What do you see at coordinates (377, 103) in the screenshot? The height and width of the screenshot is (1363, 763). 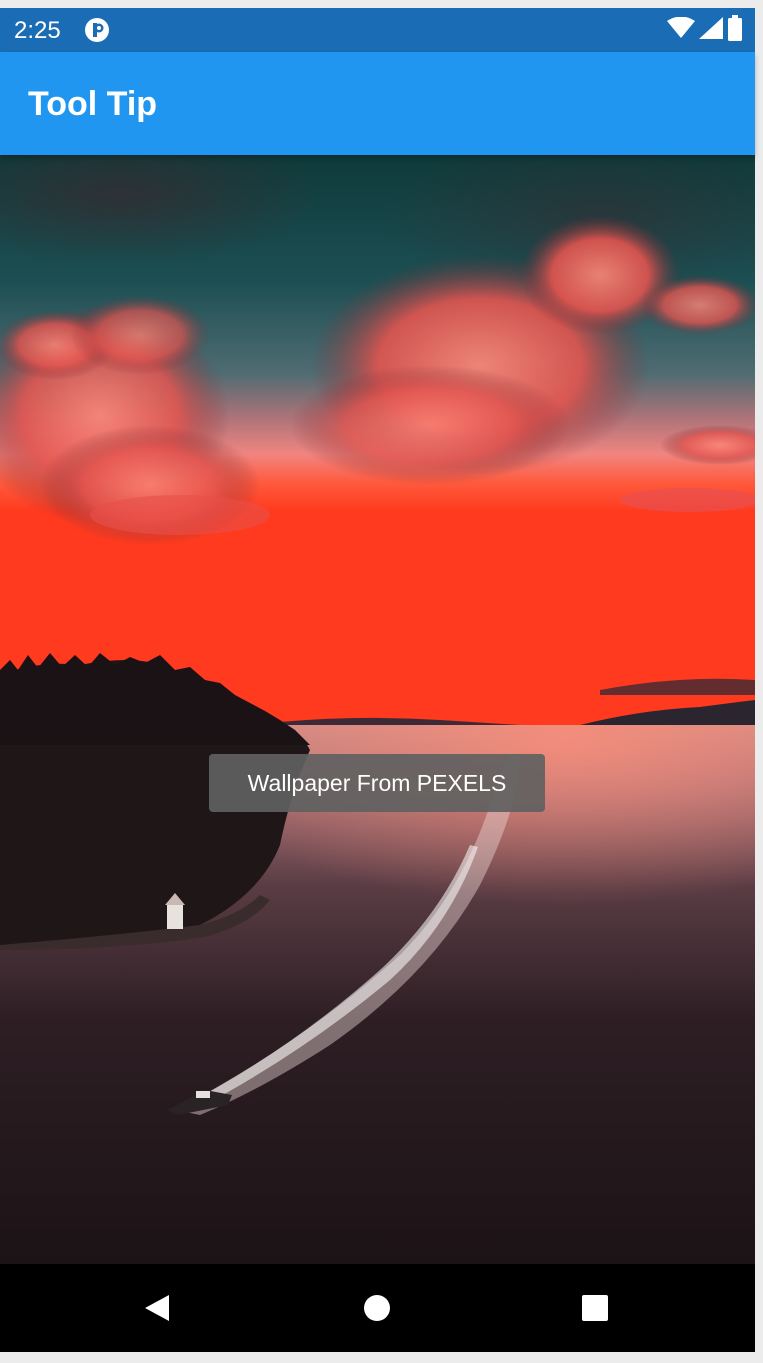 I see `app-bar: Tool Tip` at bounding box center [377, 103].